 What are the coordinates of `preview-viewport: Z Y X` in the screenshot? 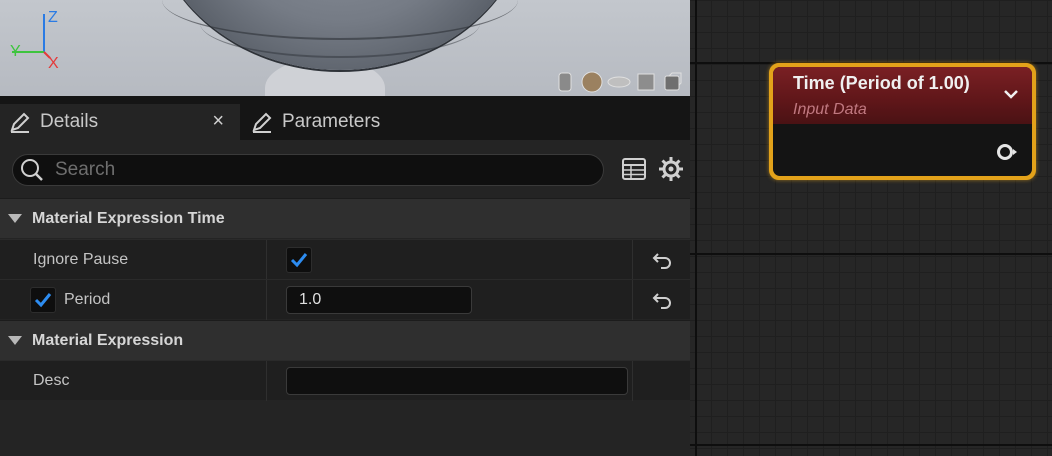 It's located at (345, 48).